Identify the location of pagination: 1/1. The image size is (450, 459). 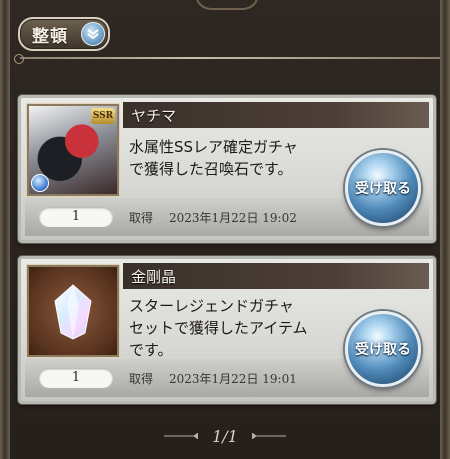
(225, 436).